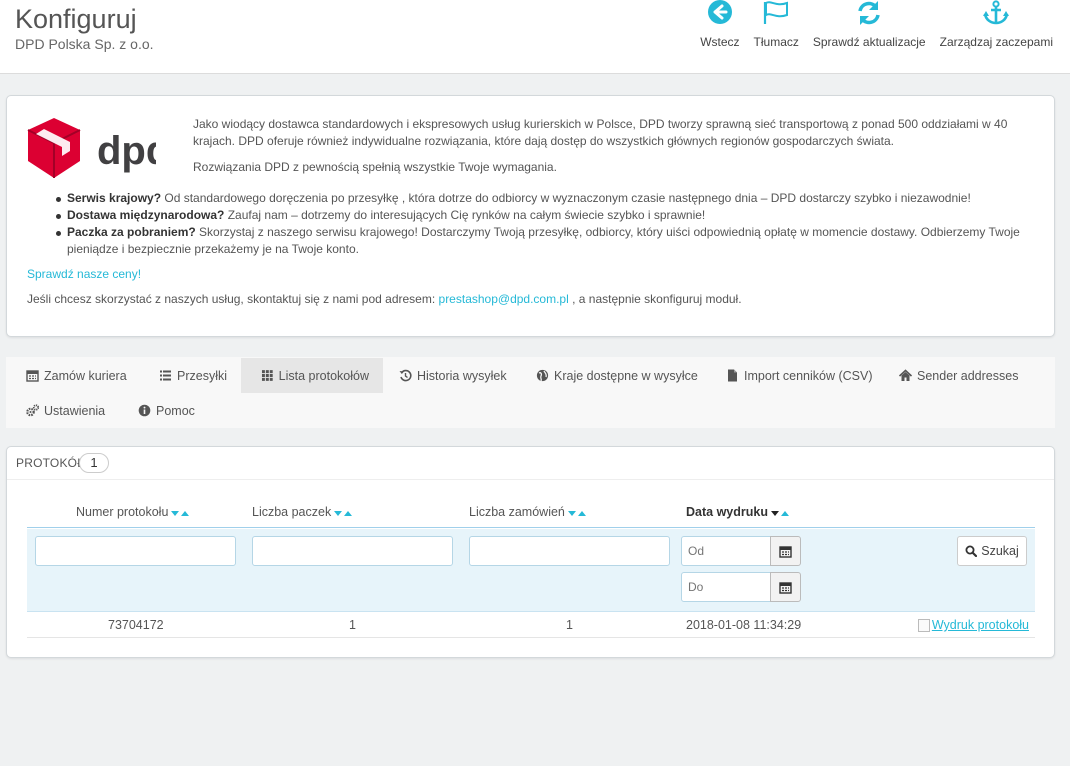 The height and width of the screenshot is (766, 1070). What do you see at coordinates (91, 148) in the screenshot?
I see `dpd-logo: dpd` at bounding box center [91, 148].